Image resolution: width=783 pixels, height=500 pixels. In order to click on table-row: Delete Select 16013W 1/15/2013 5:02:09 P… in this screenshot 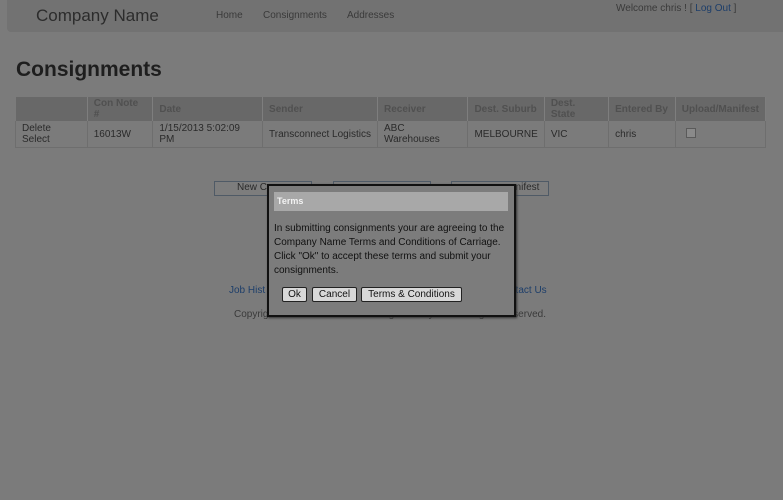, I will do `click(391, 134)`.